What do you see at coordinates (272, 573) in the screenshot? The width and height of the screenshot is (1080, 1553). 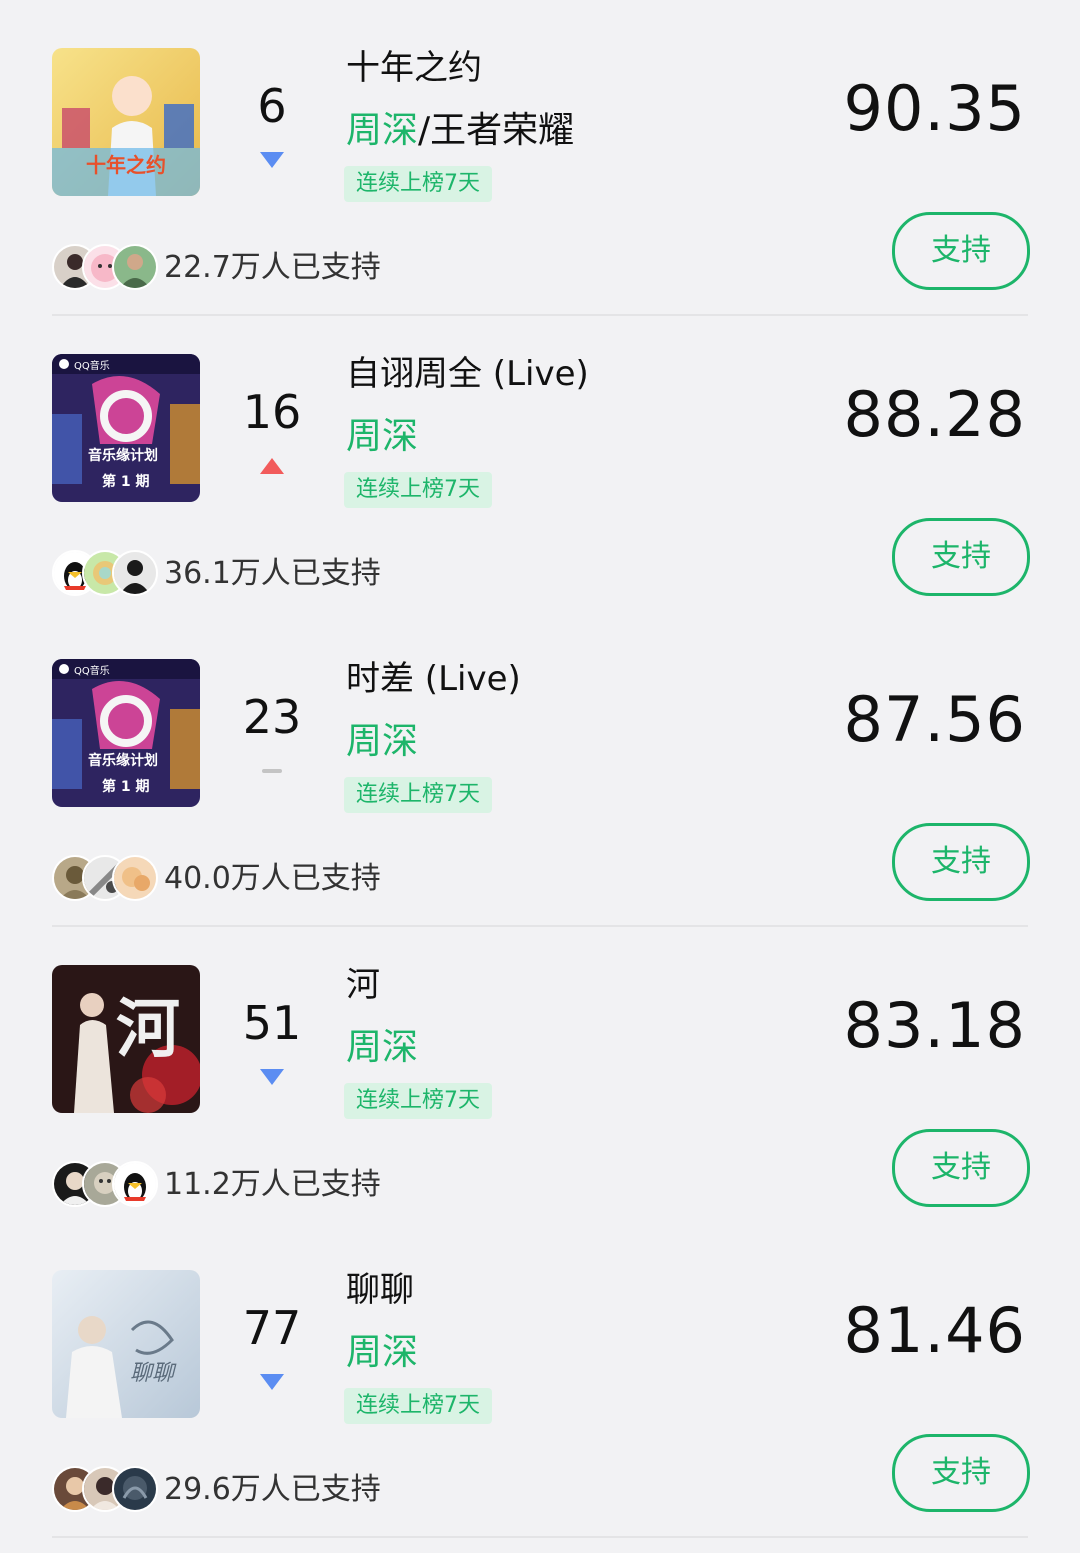 I see `supporter-count: 36.1万人已支持` at bounding box center [272, 573].